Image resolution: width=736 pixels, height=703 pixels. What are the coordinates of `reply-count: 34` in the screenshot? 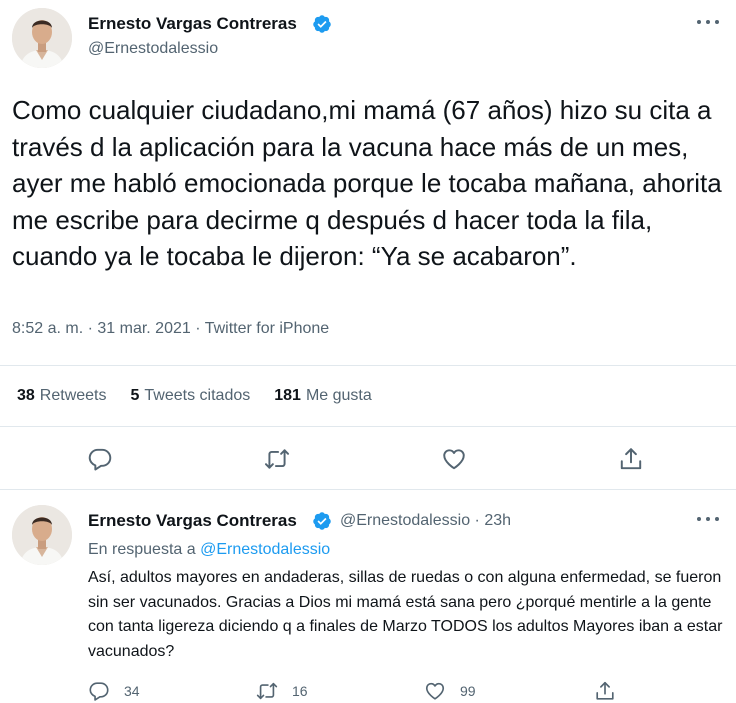 It's located at (132, 691).